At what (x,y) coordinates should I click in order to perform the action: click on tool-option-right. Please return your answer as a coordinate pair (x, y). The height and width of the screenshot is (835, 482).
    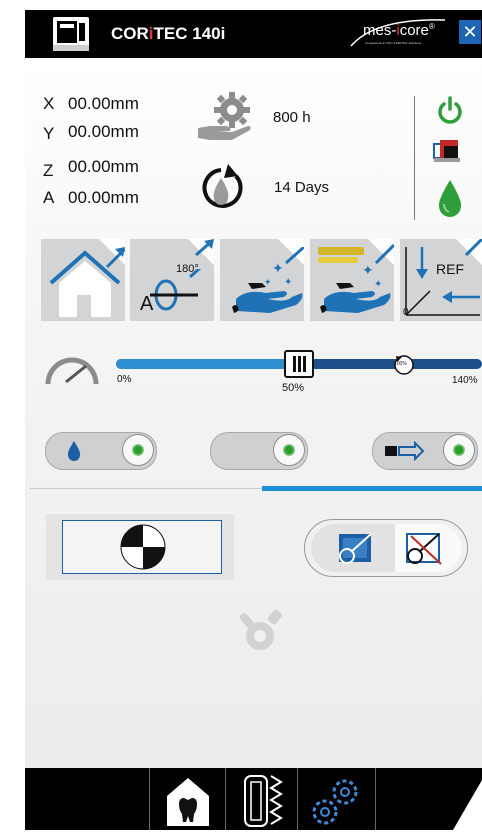
    Looking at the image, I should click on (428, 548).